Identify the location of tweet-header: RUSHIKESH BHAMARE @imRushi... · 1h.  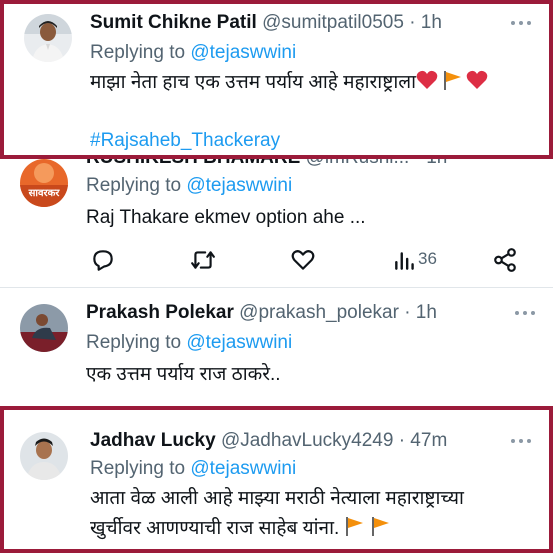
(266, 164).